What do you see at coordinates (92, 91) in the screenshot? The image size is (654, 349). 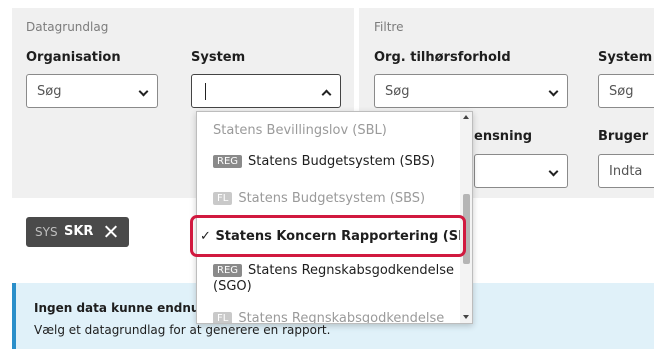 I see `organisation-select: Søg` at bounding box center [92, 91].